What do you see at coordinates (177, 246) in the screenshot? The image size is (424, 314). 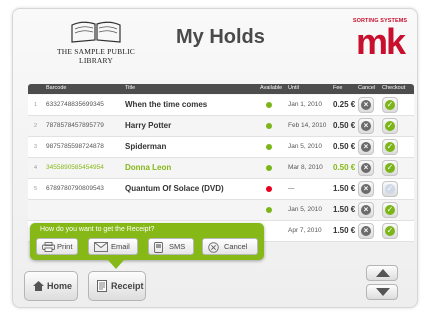 I see `sms-label: SMS` at bounding box center [177, 246].